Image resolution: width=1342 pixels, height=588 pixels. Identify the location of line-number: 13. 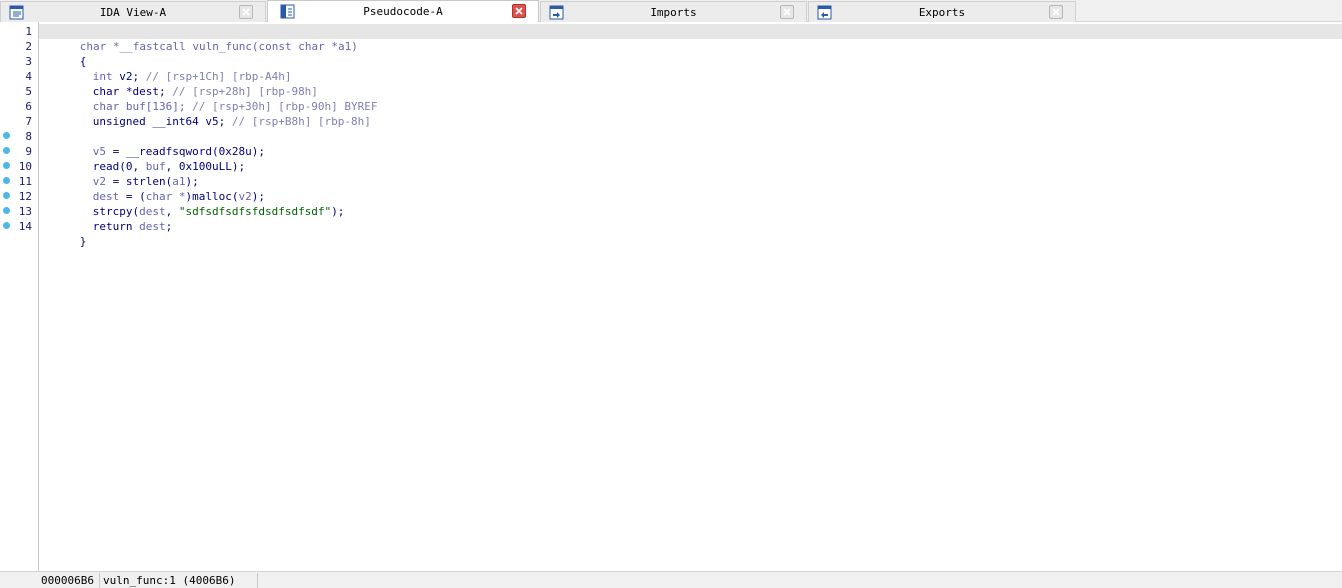
(25, 211).